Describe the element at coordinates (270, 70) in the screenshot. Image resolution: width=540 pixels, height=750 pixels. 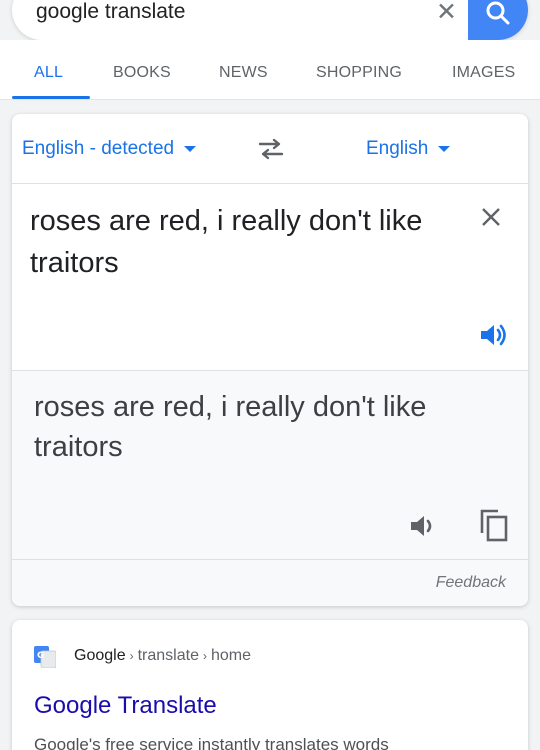
I see `search-tabs: ALL BOOKS NEWS SHOPPING IMAGES` at that location.